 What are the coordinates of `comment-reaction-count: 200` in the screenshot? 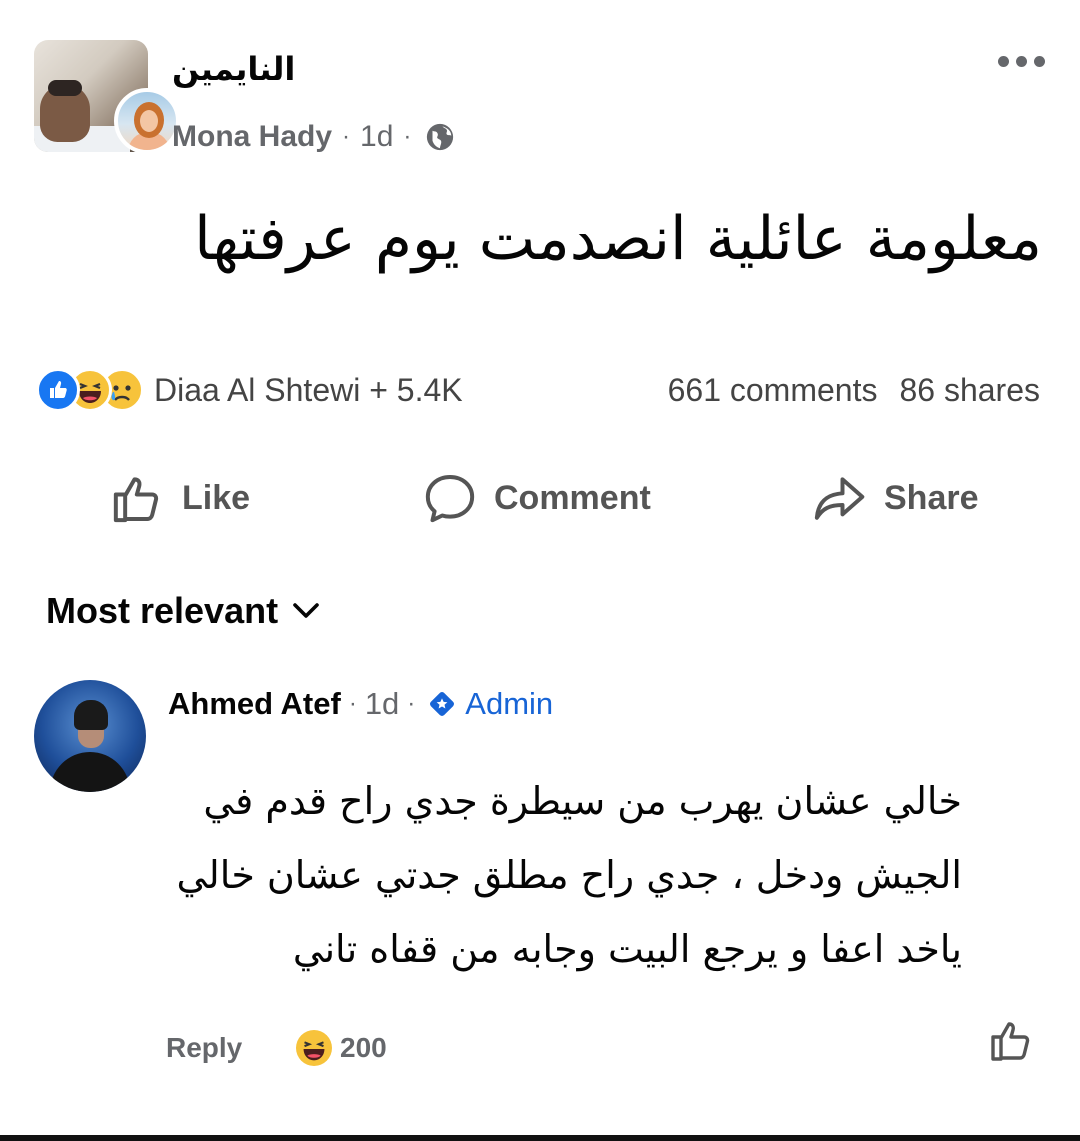 It's located at (363, 1048).